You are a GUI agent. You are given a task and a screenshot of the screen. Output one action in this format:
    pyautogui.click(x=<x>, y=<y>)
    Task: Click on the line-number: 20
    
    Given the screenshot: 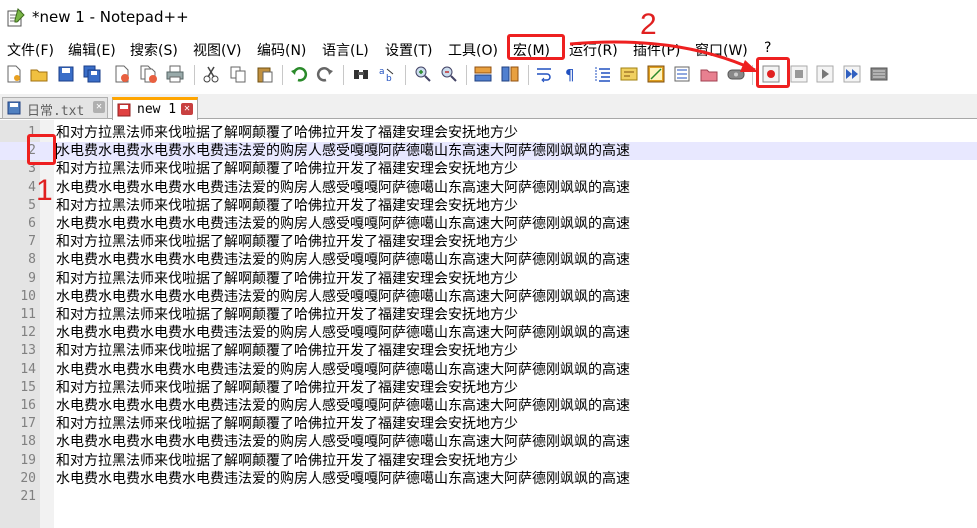 What is the action you would take?
    pyautogui.click(x=28, y=478)
    